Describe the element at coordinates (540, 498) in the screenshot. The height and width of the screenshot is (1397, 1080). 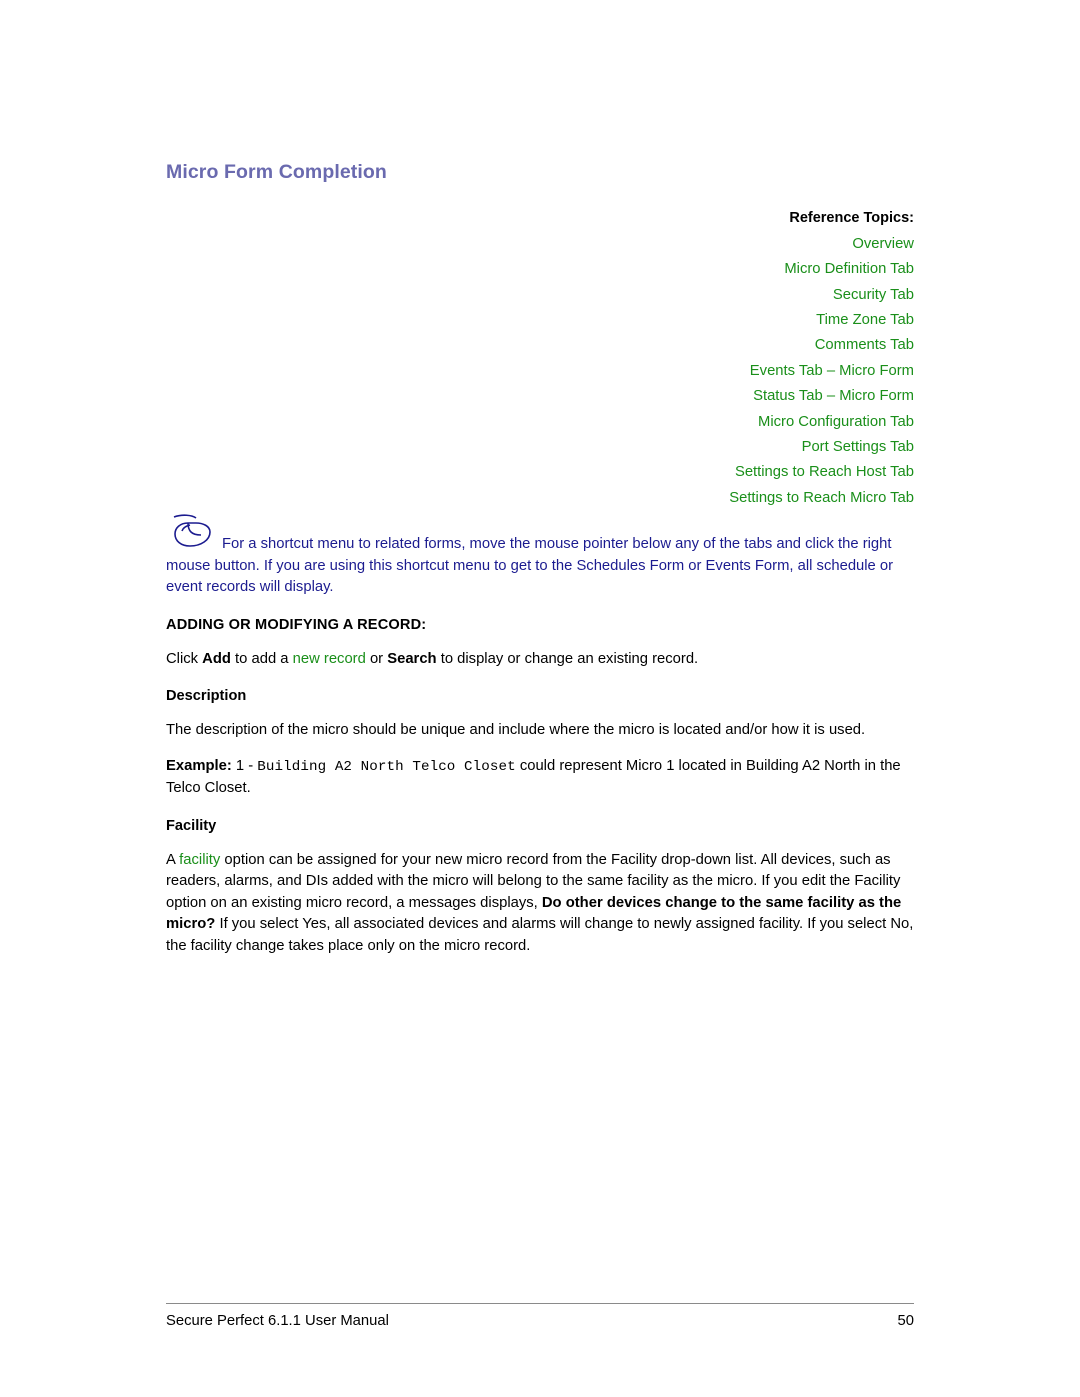
I see `reference-link-settings-to-reach-micro-tab: Settings to Reach Micro Tab` at that location.